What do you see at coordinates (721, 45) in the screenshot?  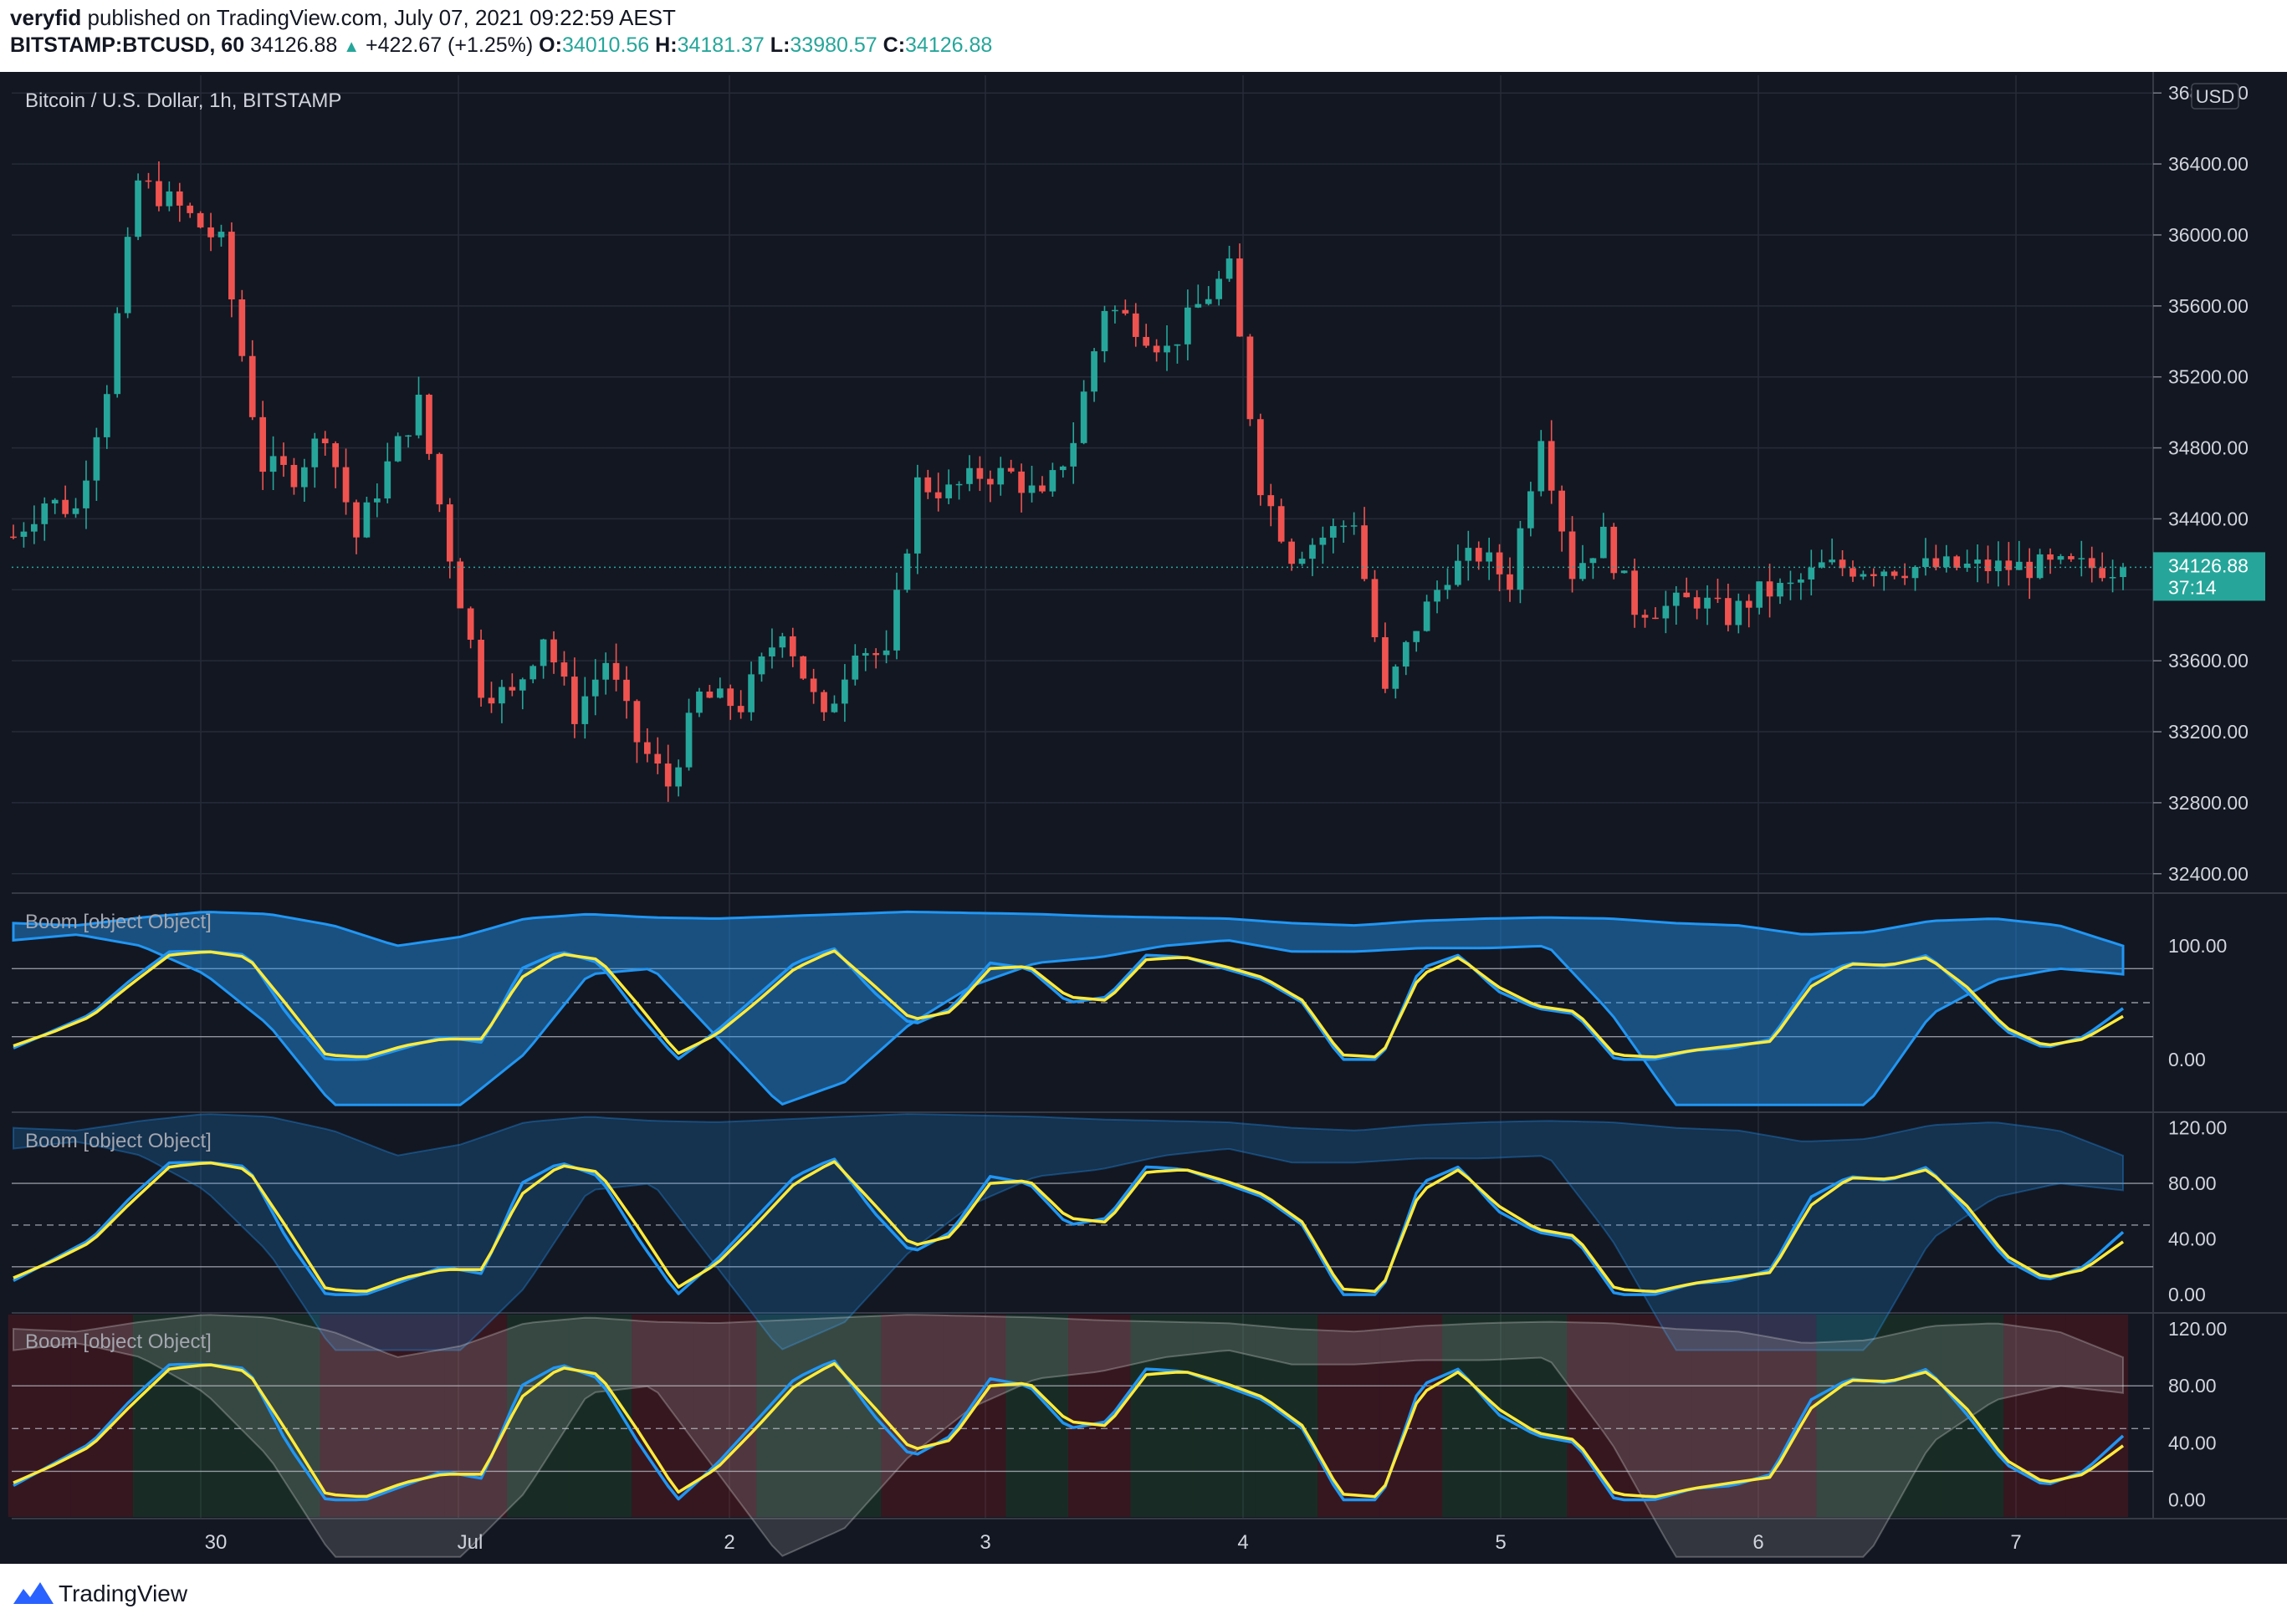 I see `high-value: 34181.37` at bounding box center [721, 45].